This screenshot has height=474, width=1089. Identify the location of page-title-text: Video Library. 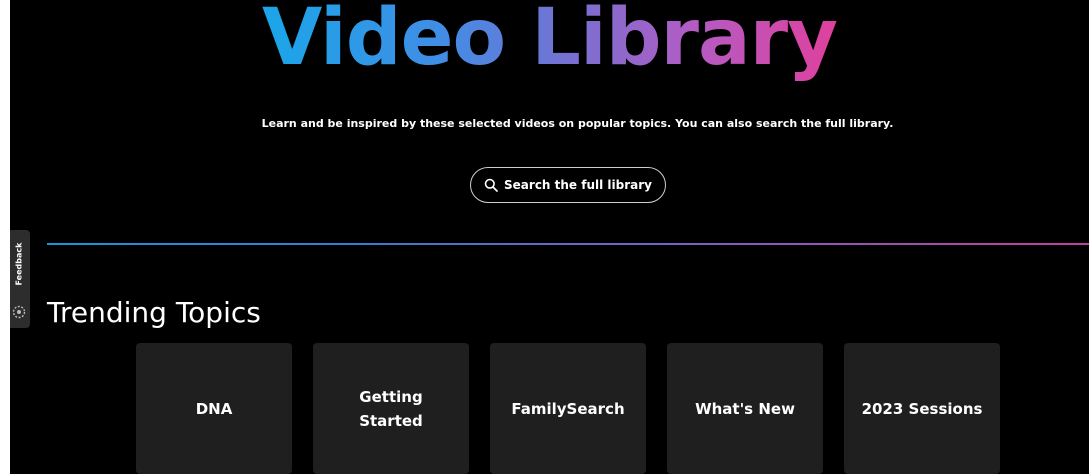
(550, 41).